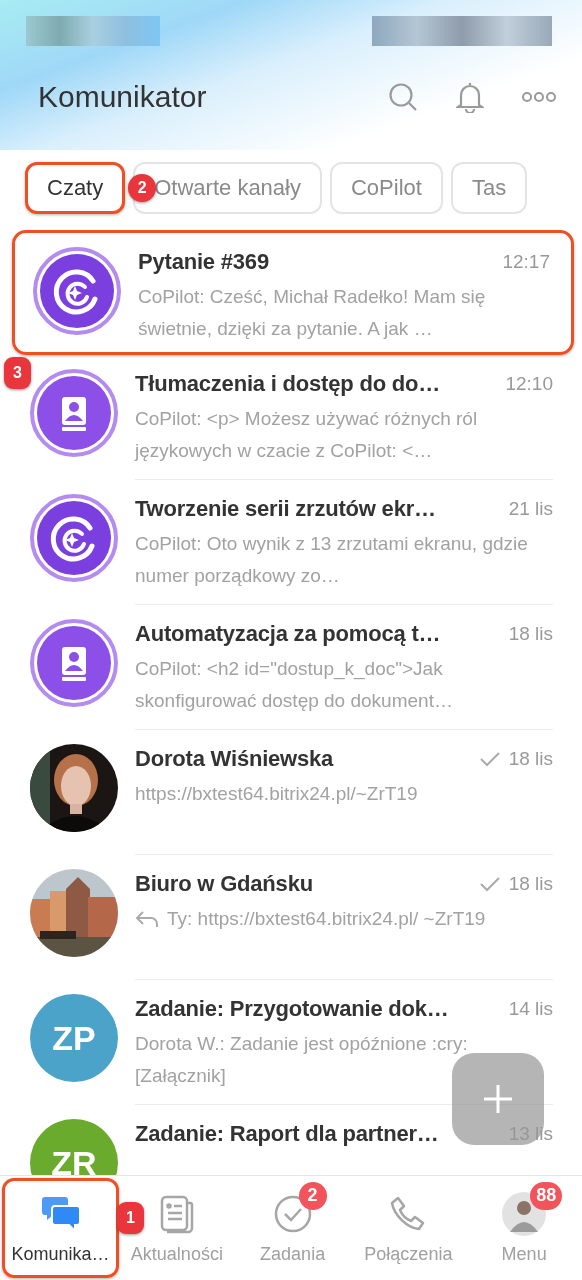 The height and width of the screenshot is (1280, 582). Describe the element at coordinates (403, 97) in the screenshot. I see `search-icon` at that location.